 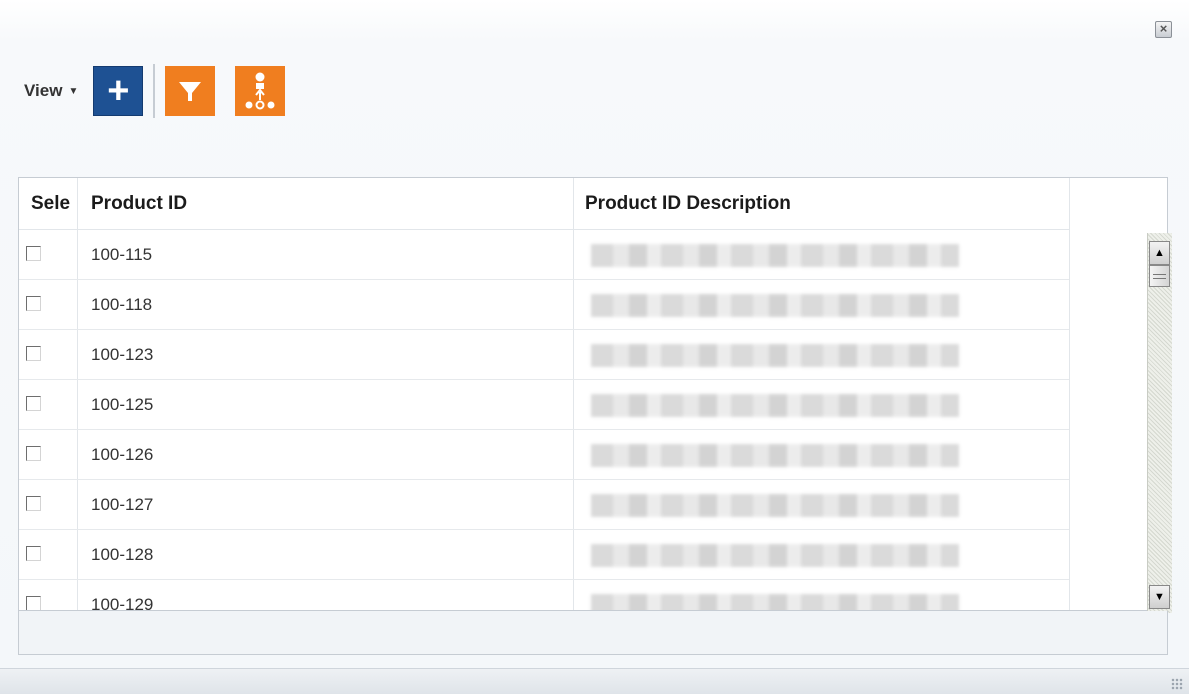 What do you see at coordinates (544, 255) in the screenshot?
I see `table-row: 100-115` at bounding box center [544, 255].